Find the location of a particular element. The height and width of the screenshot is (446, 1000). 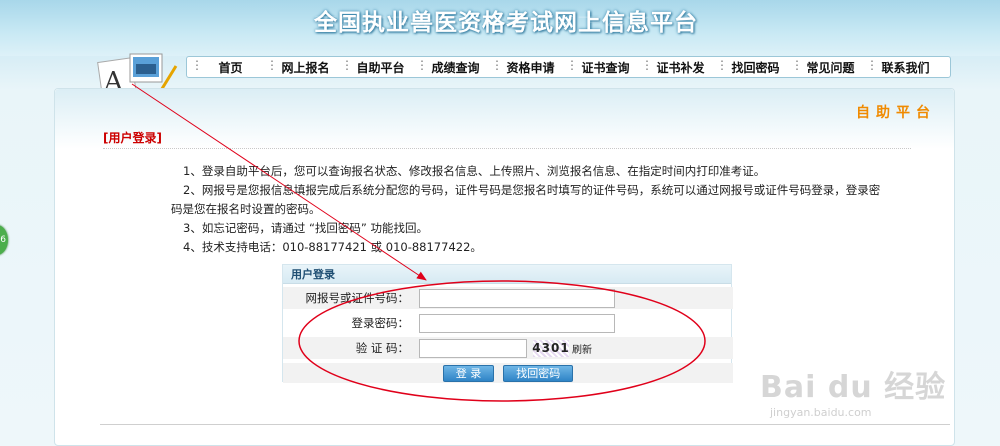

nav-self-service: 自助平台 is located at coordinates (379, 67).